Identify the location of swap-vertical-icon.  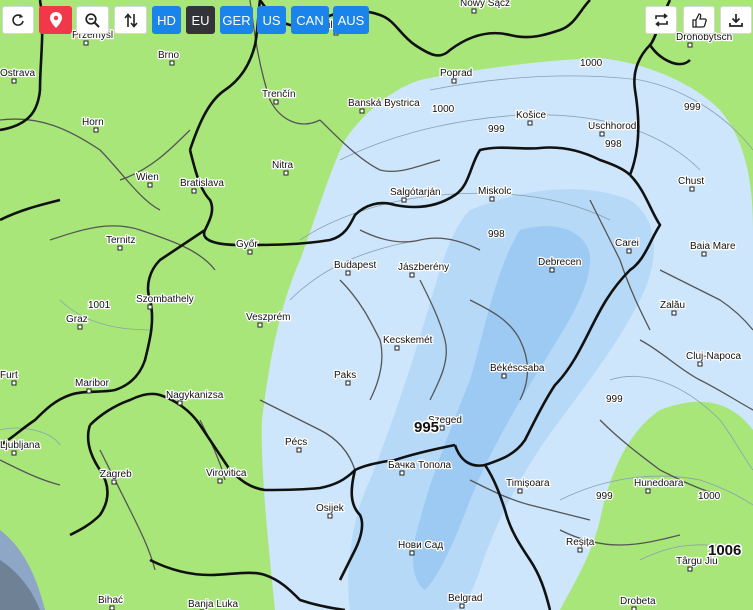
(130, 20).